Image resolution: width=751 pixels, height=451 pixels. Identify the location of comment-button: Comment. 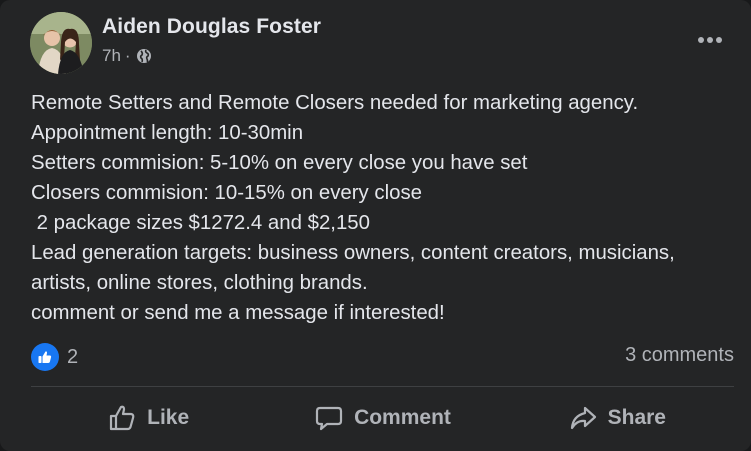
(382, 418).